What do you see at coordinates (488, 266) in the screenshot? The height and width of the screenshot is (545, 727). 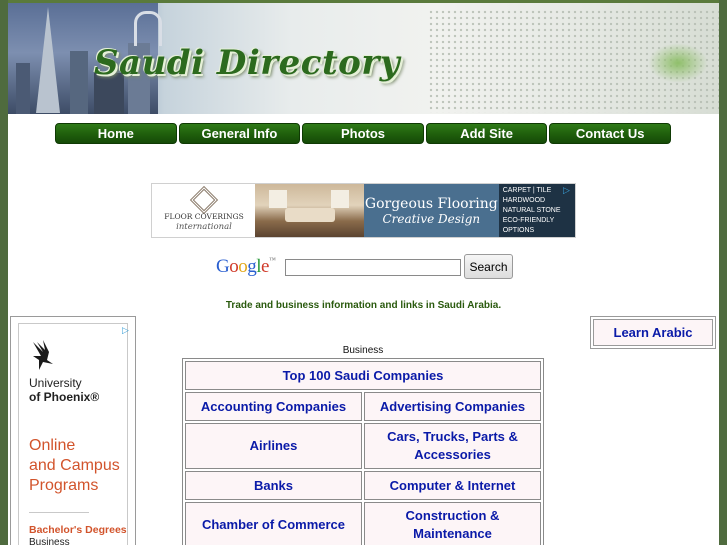 I see `search-button: Search` at bounding box center [488, 266].